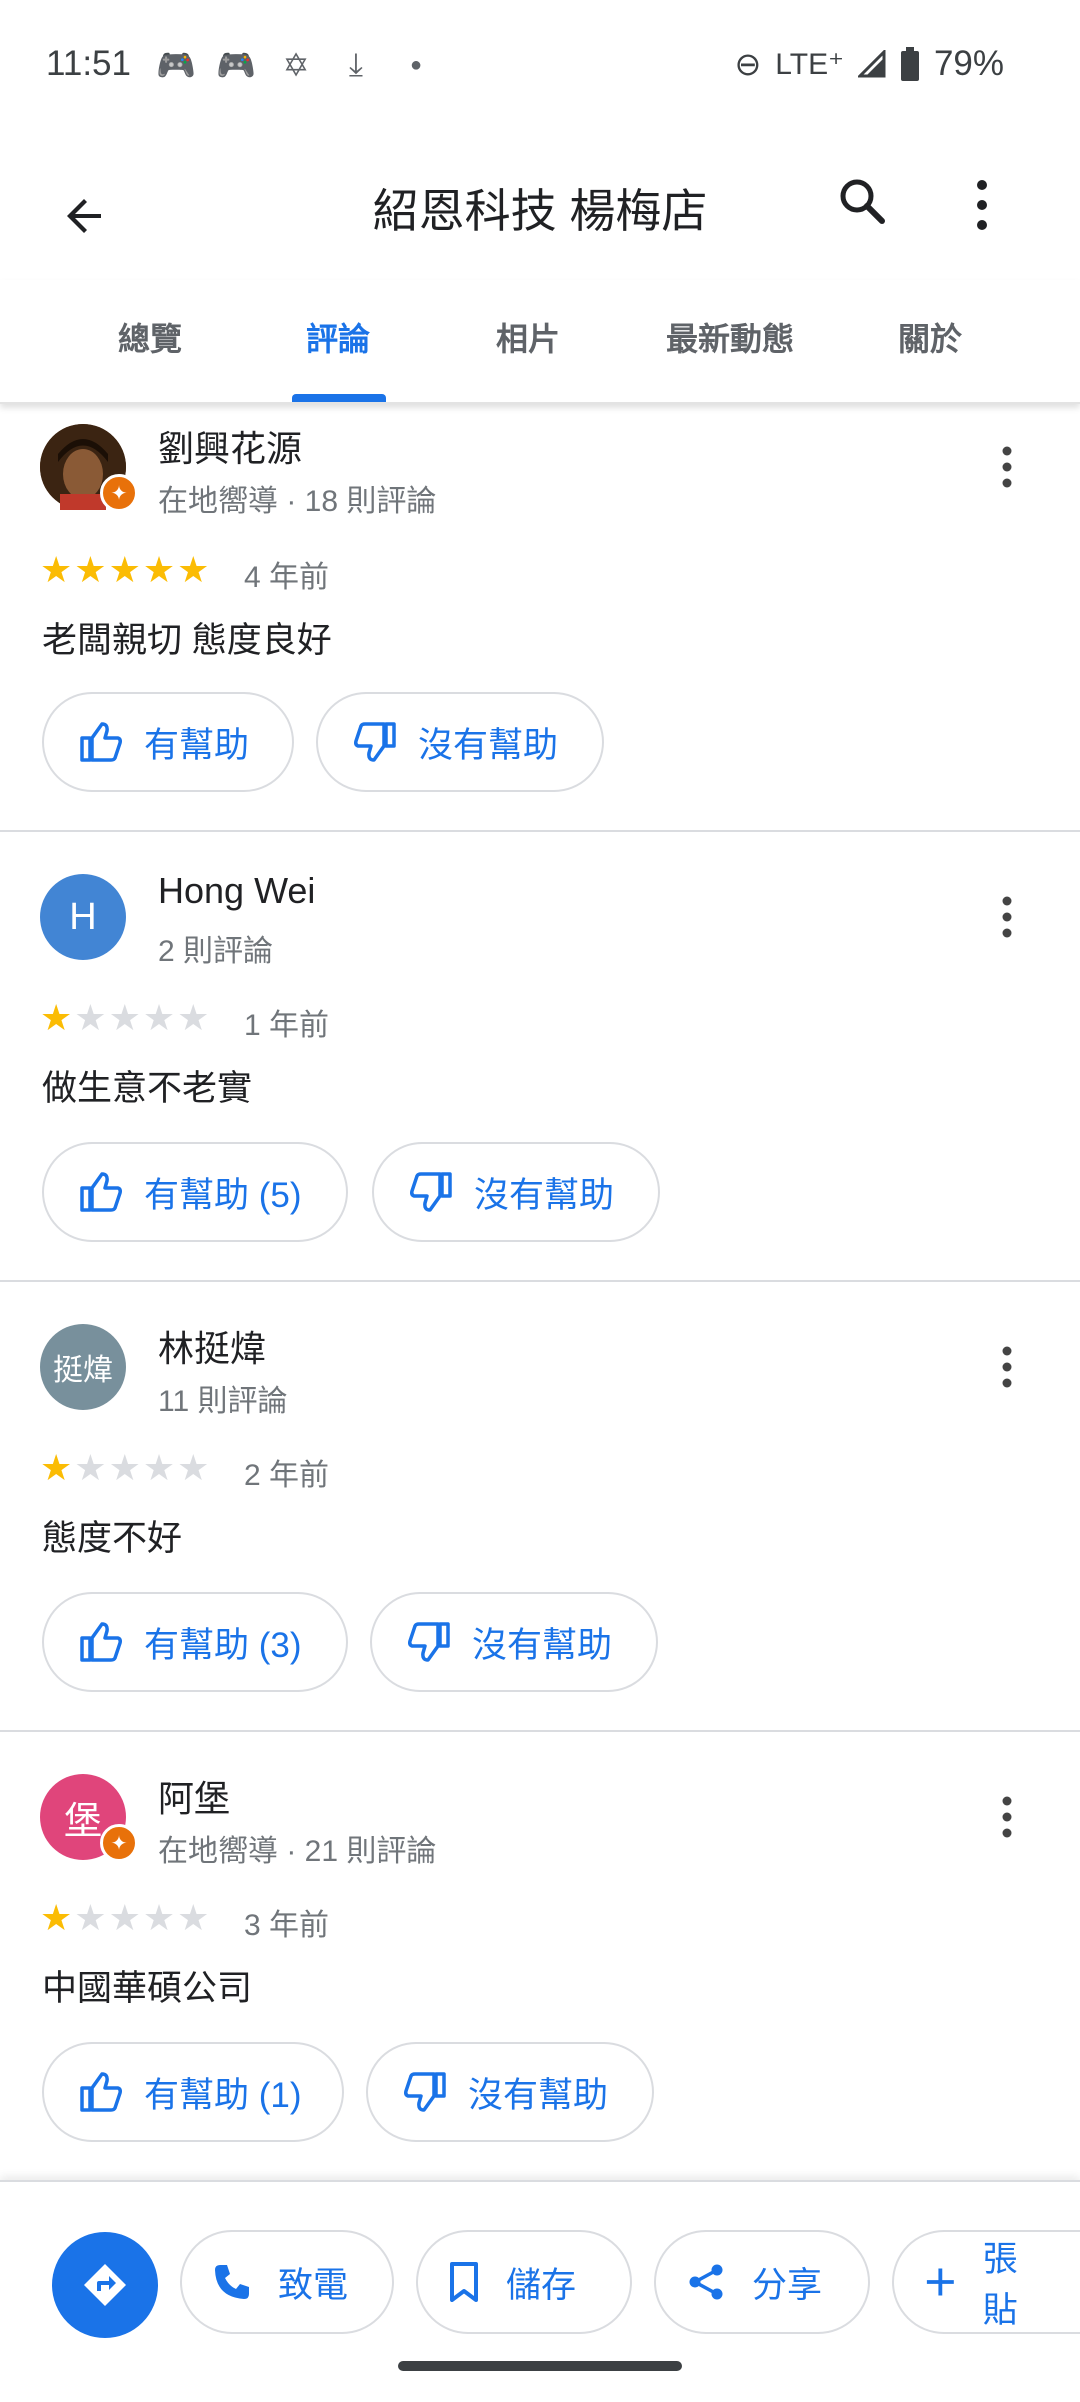 This screenshot has width=1080, height=2402. Describe the element at coordinates (338, 337) in the screenshot. I see `tab-reviews: 評論` at that location.